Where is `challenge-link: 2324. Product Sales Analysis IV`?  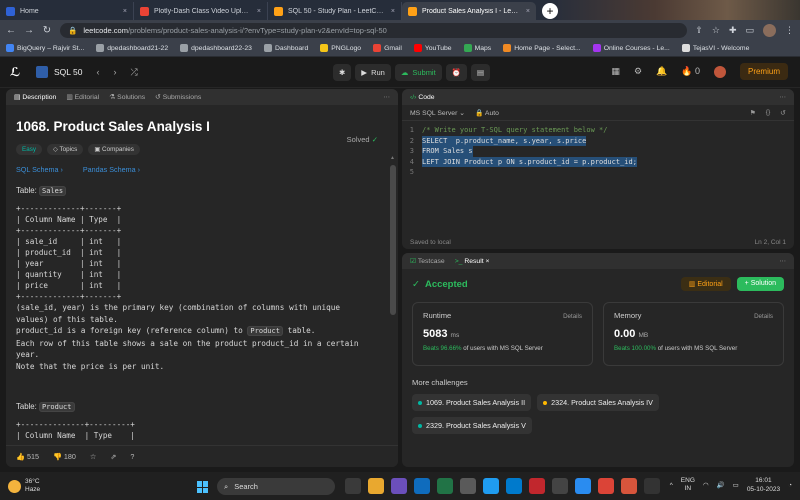
challenge-link: 2324. Product Sales Analysis IV is located at coordinates (598, 402).